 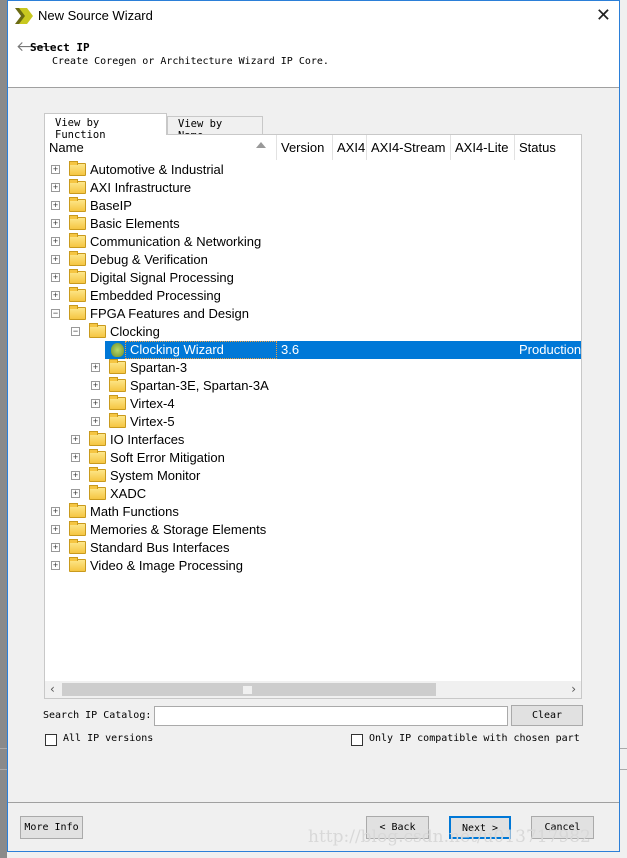 I want to click on tree-row: + BaseIP, so click(x=313, y=206).